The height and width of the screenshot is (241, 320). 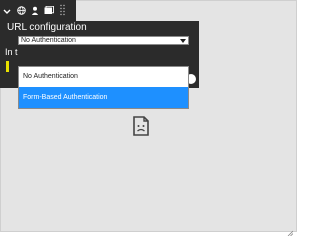 What do you see at coordinates (103, 40) in the screenshot?
I see `authentication-select: No Authentication` at bounding box center [103, 40].